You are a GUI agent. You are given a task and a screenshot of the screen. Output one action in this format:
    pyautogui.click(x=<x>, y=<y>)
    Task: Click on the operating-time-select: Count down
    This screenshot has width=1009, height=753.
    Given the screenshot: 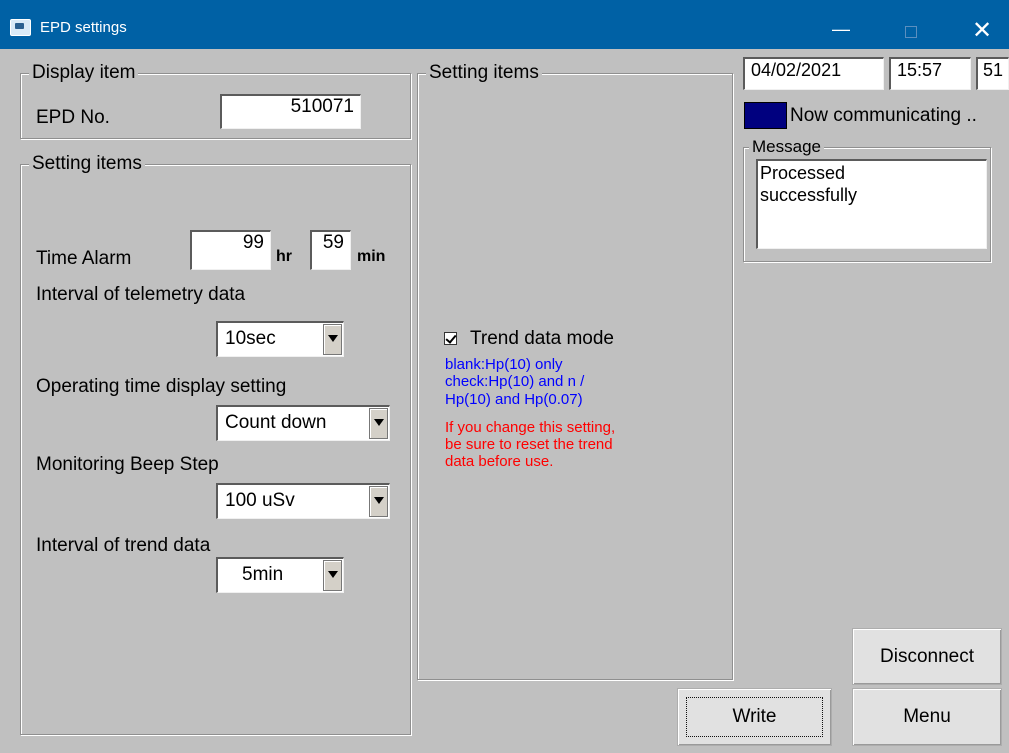 What is the action you would take?
    pyautogui.click(x=303, y=423)
    